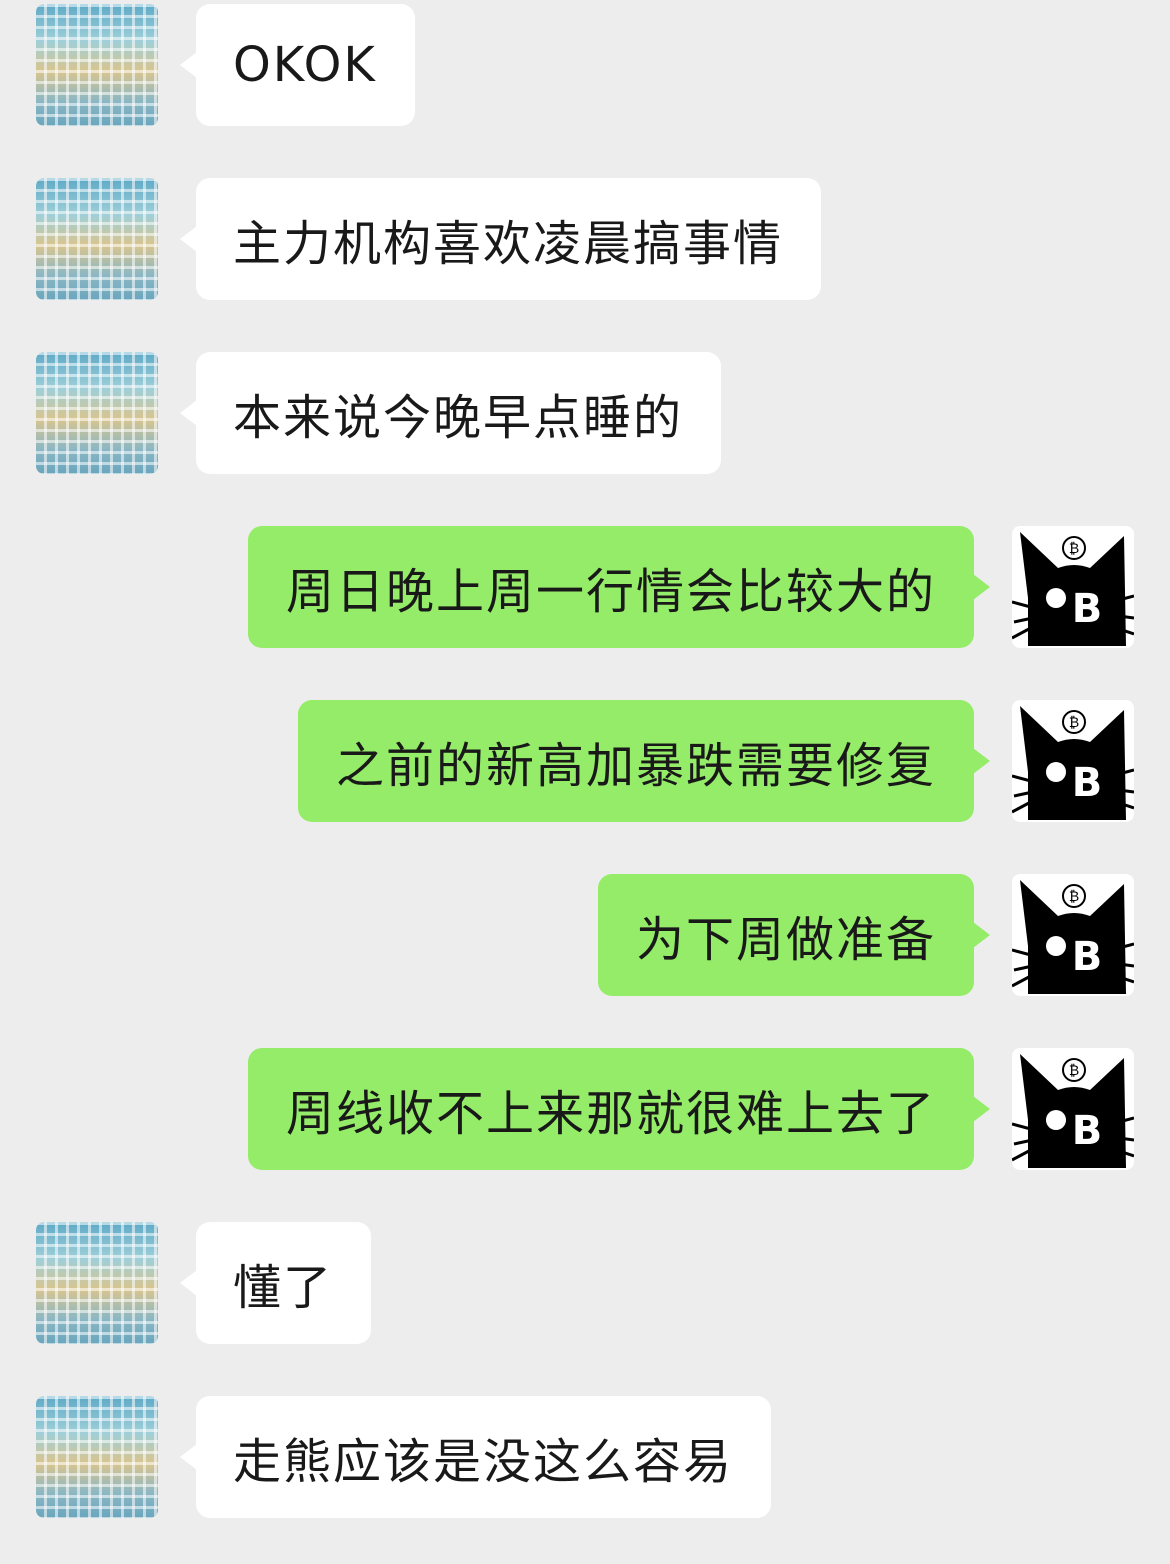  Describe the element at coordinates (483, 1462) in the screenshot. I see `message-text: 走熊应该是没这么容易` at that location.